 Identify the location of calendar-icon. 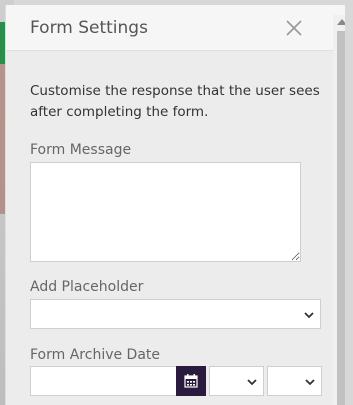
(191, 381).